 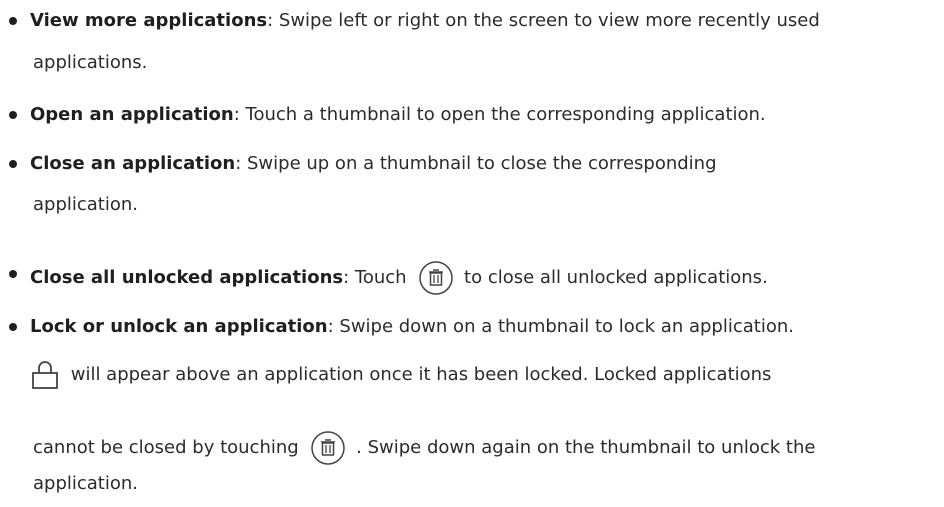 What do you see at coordinates (132, 114) in the screenshot?
I see `item-title: Open an application` at bounding box center [132, 114].